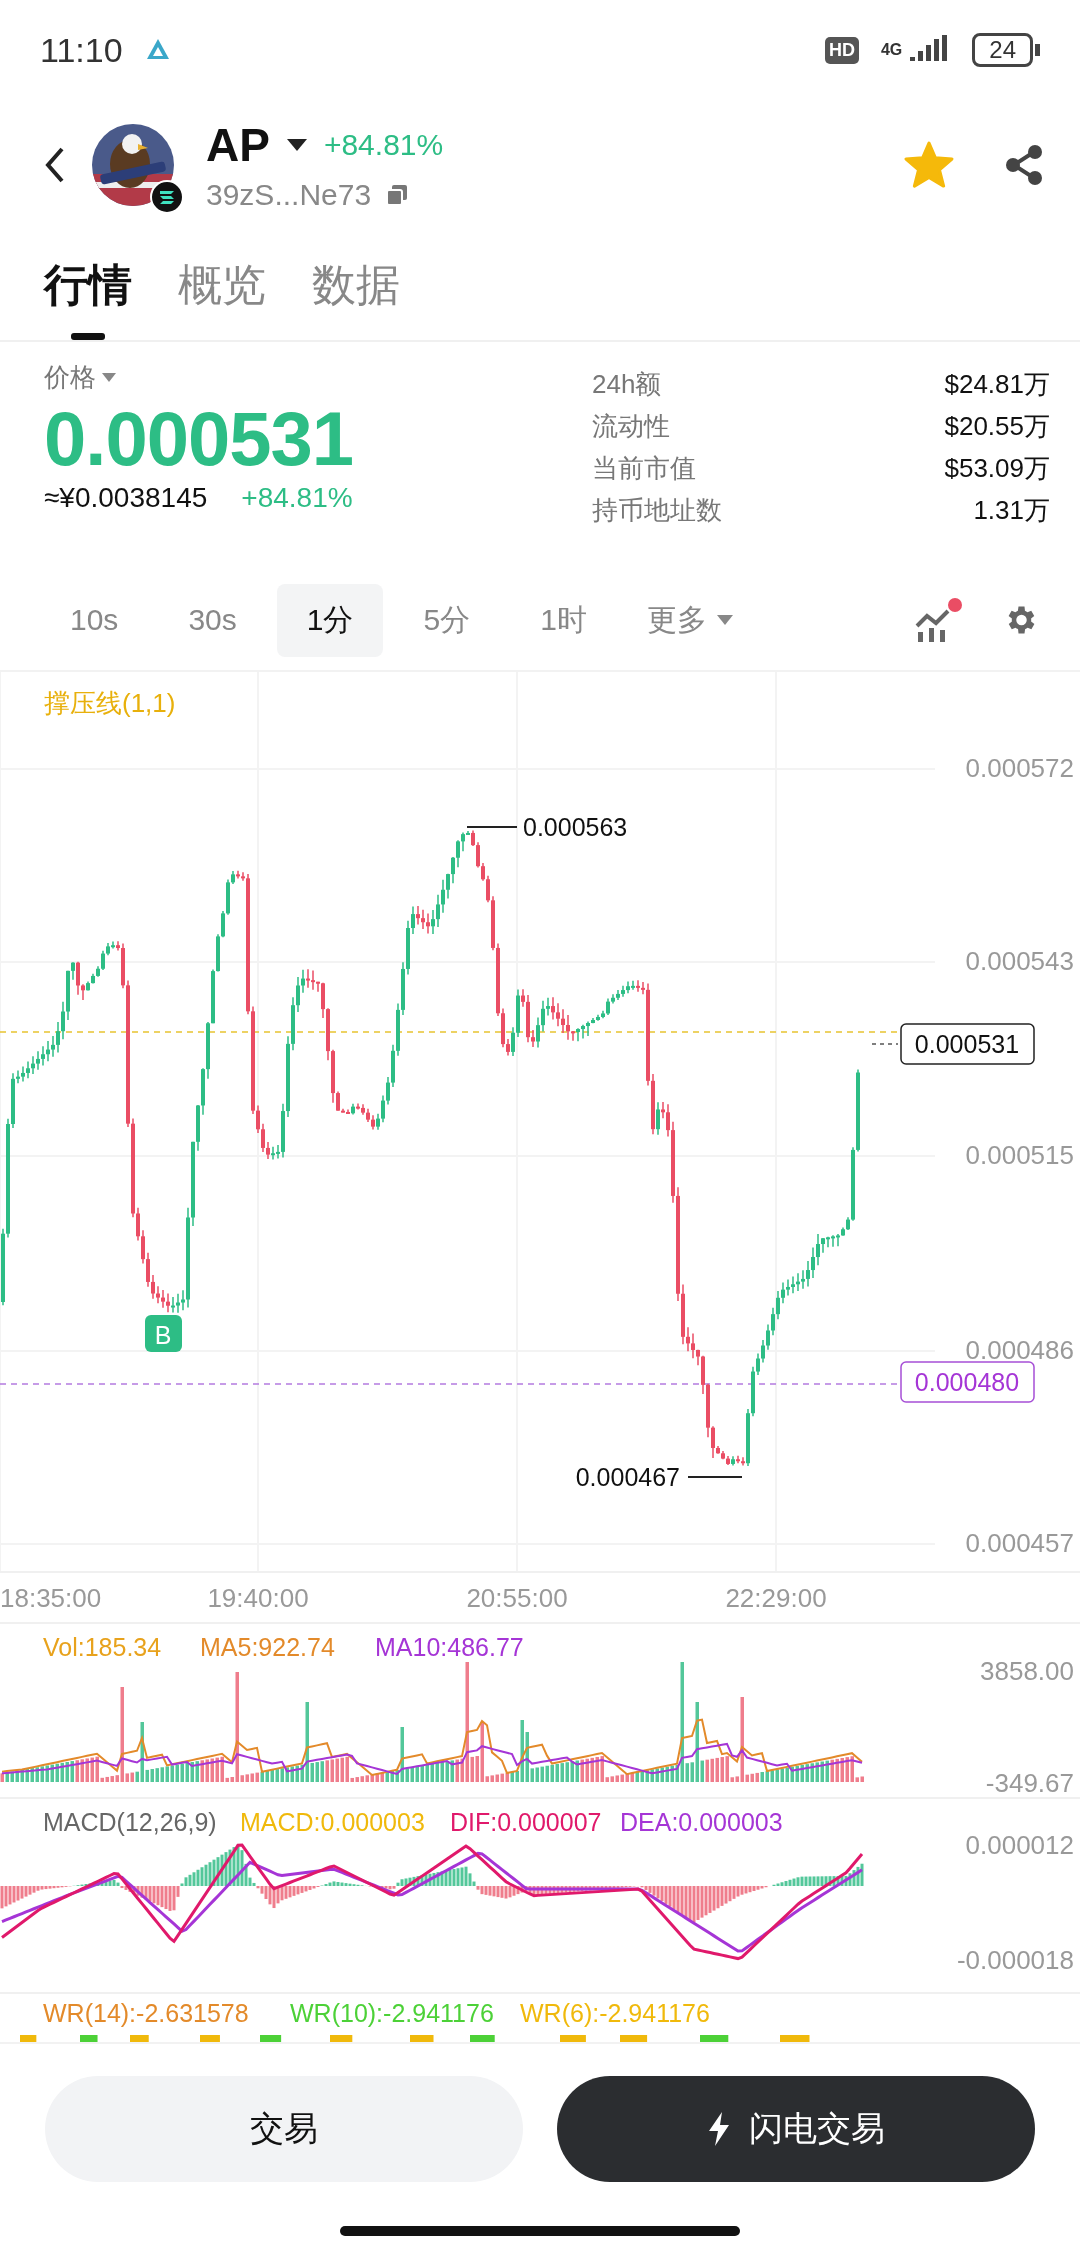  Describe the element at coordinates (1019, 768) in the screenshot. I see `price-axis-label: 0.000572` at that location.